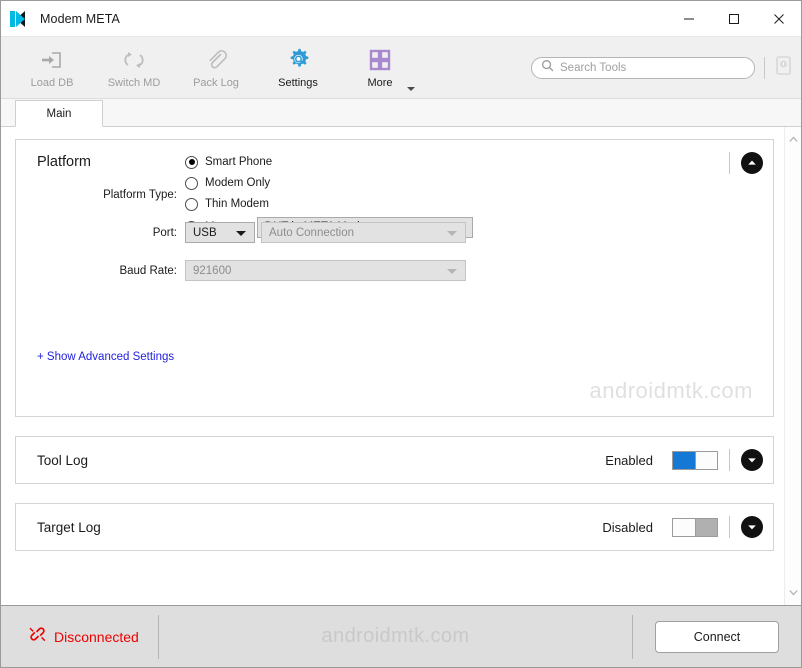  I want to click on pack-log-label: Pack Log, so click(216, 82).